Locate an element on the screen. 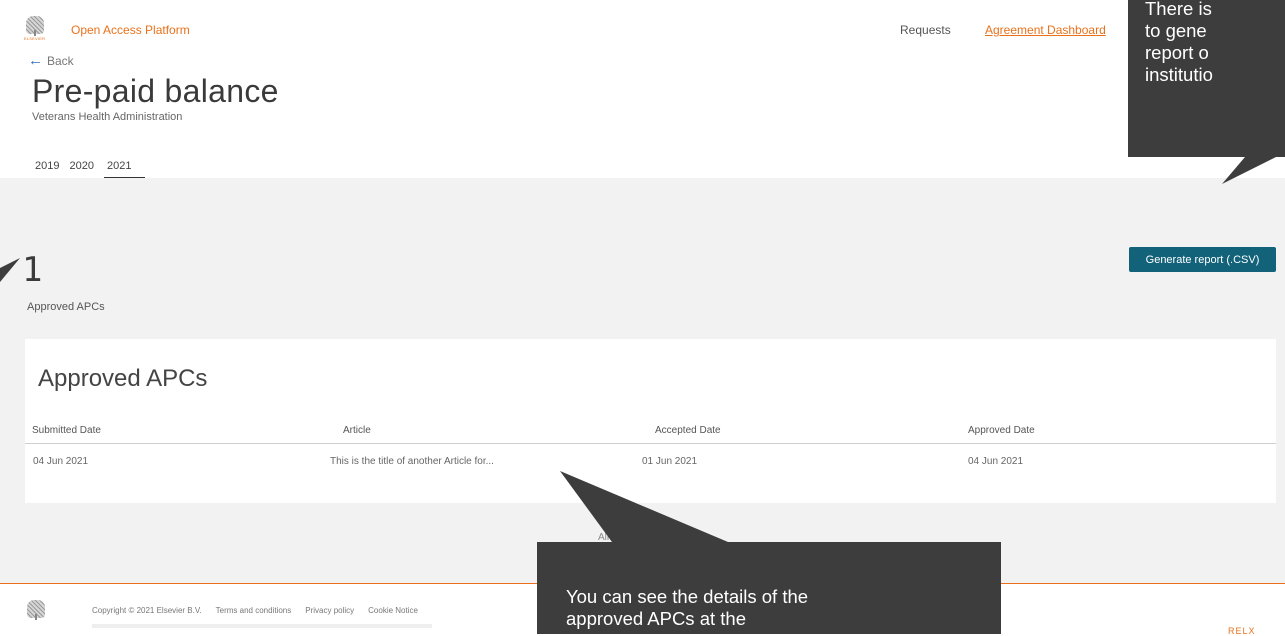  footer-link-privacy: Privacy policy is located at coordinates (329, 610).